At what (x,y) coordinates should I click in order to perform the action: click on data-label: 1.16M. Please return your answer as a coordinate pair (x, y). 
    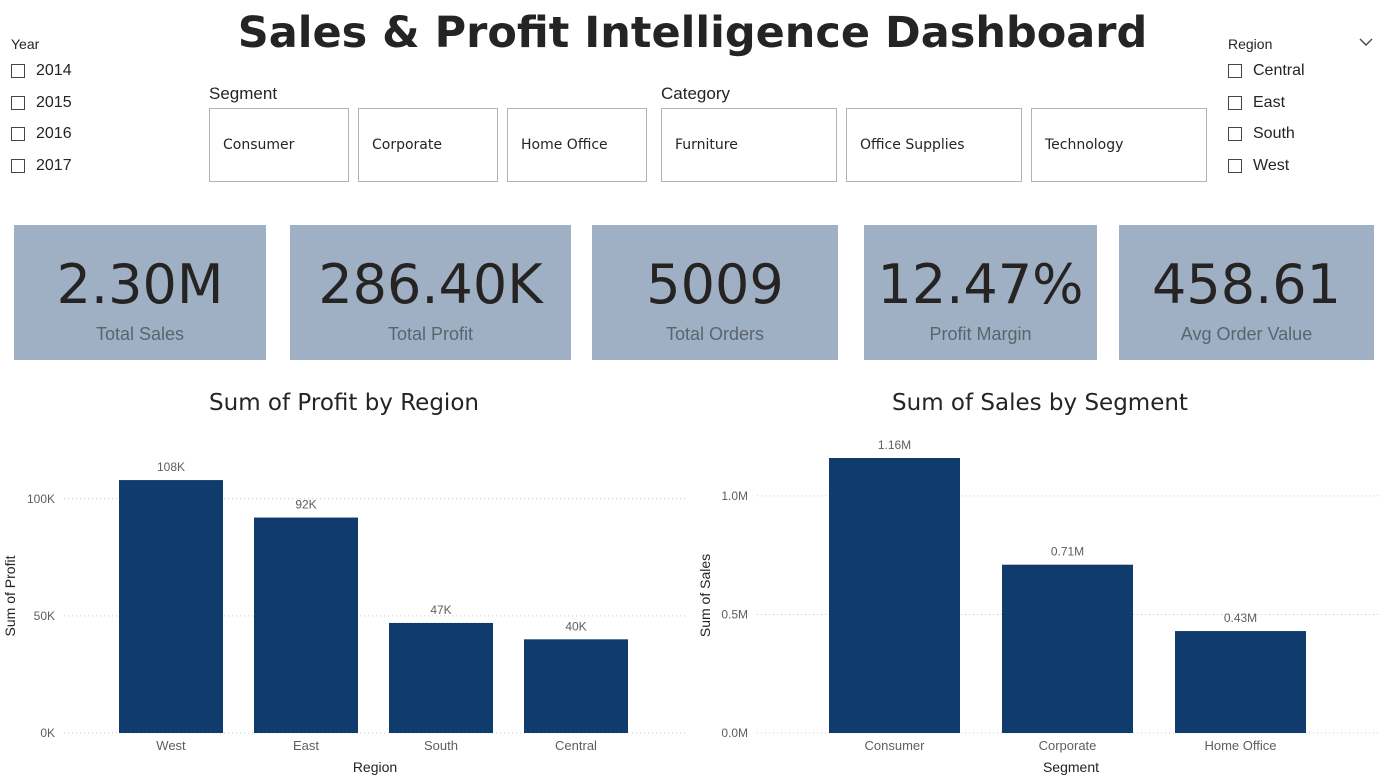
    Looking at the image, I should click on (894, 445).